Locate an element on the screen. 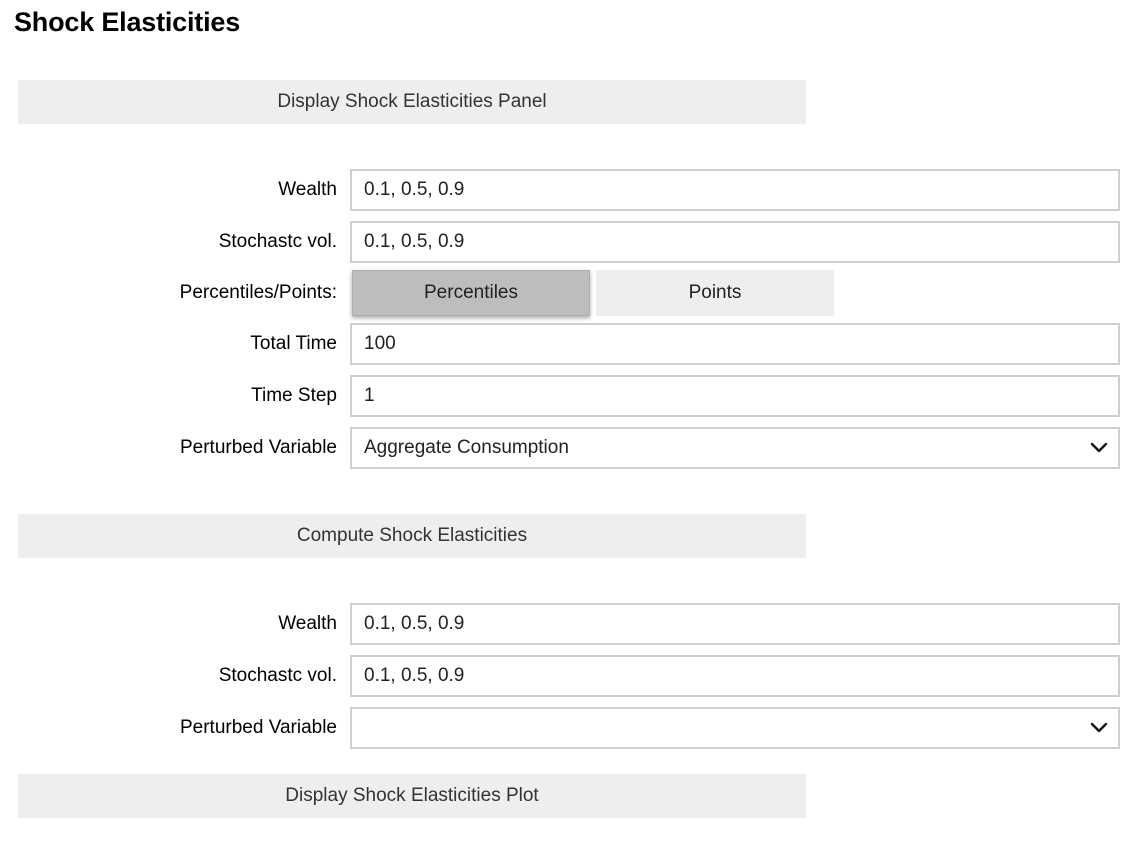  total-time-input is located at coordinates (735, 344).